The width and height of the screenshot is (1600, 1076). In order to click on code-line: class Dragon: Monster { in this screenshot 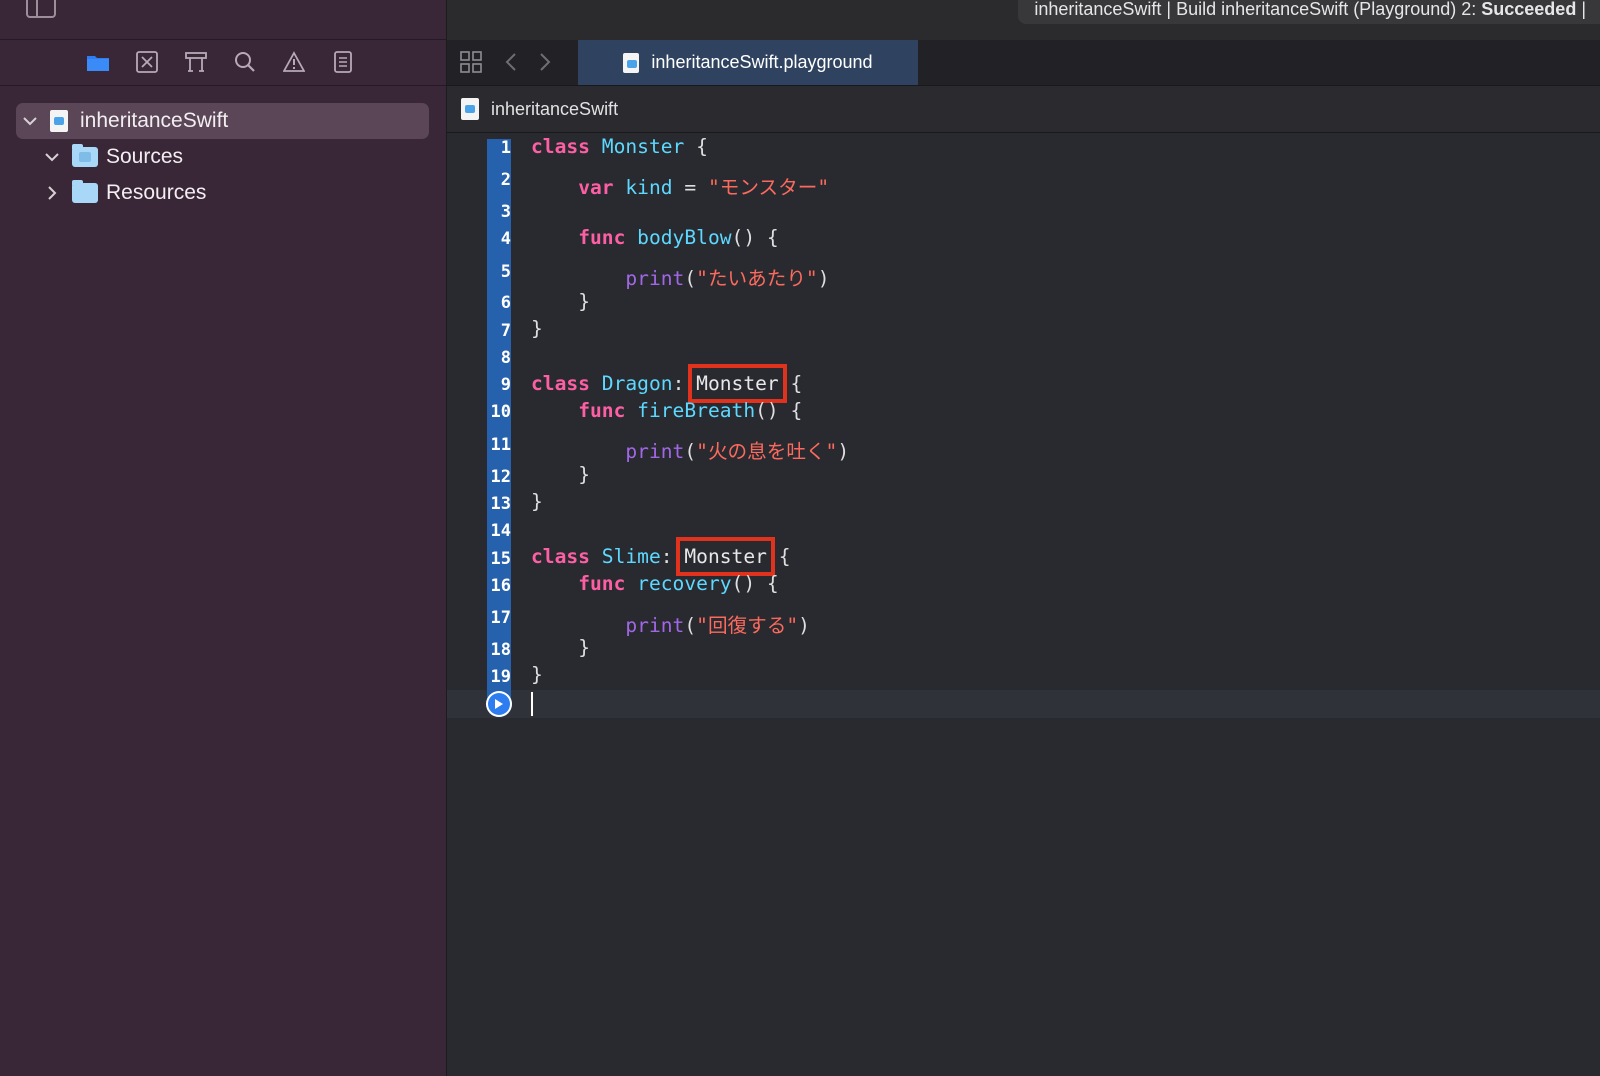, I will do `click(666, 383)`.